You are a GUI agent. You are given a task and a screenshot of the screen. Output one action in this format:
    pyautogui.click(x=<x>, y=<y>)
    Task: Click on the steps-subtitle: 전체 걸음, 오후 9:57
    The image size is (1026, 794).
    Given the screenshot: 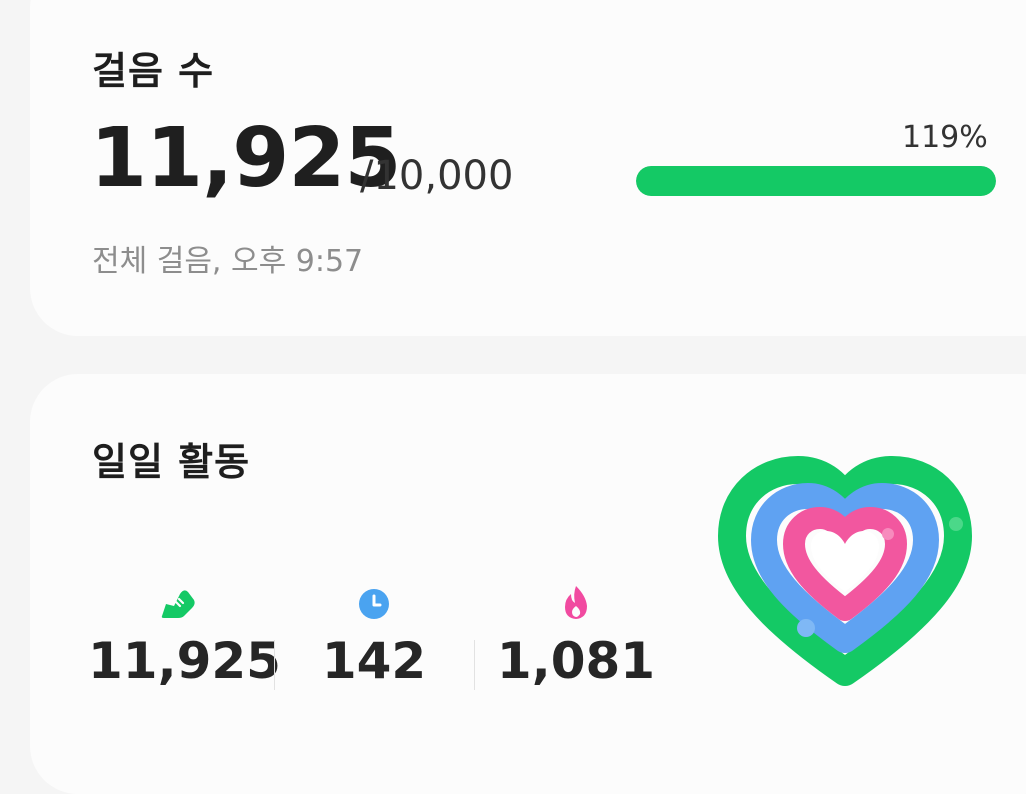 What is the action you would take?
    pyautogui.click(x=228, y=261)
    